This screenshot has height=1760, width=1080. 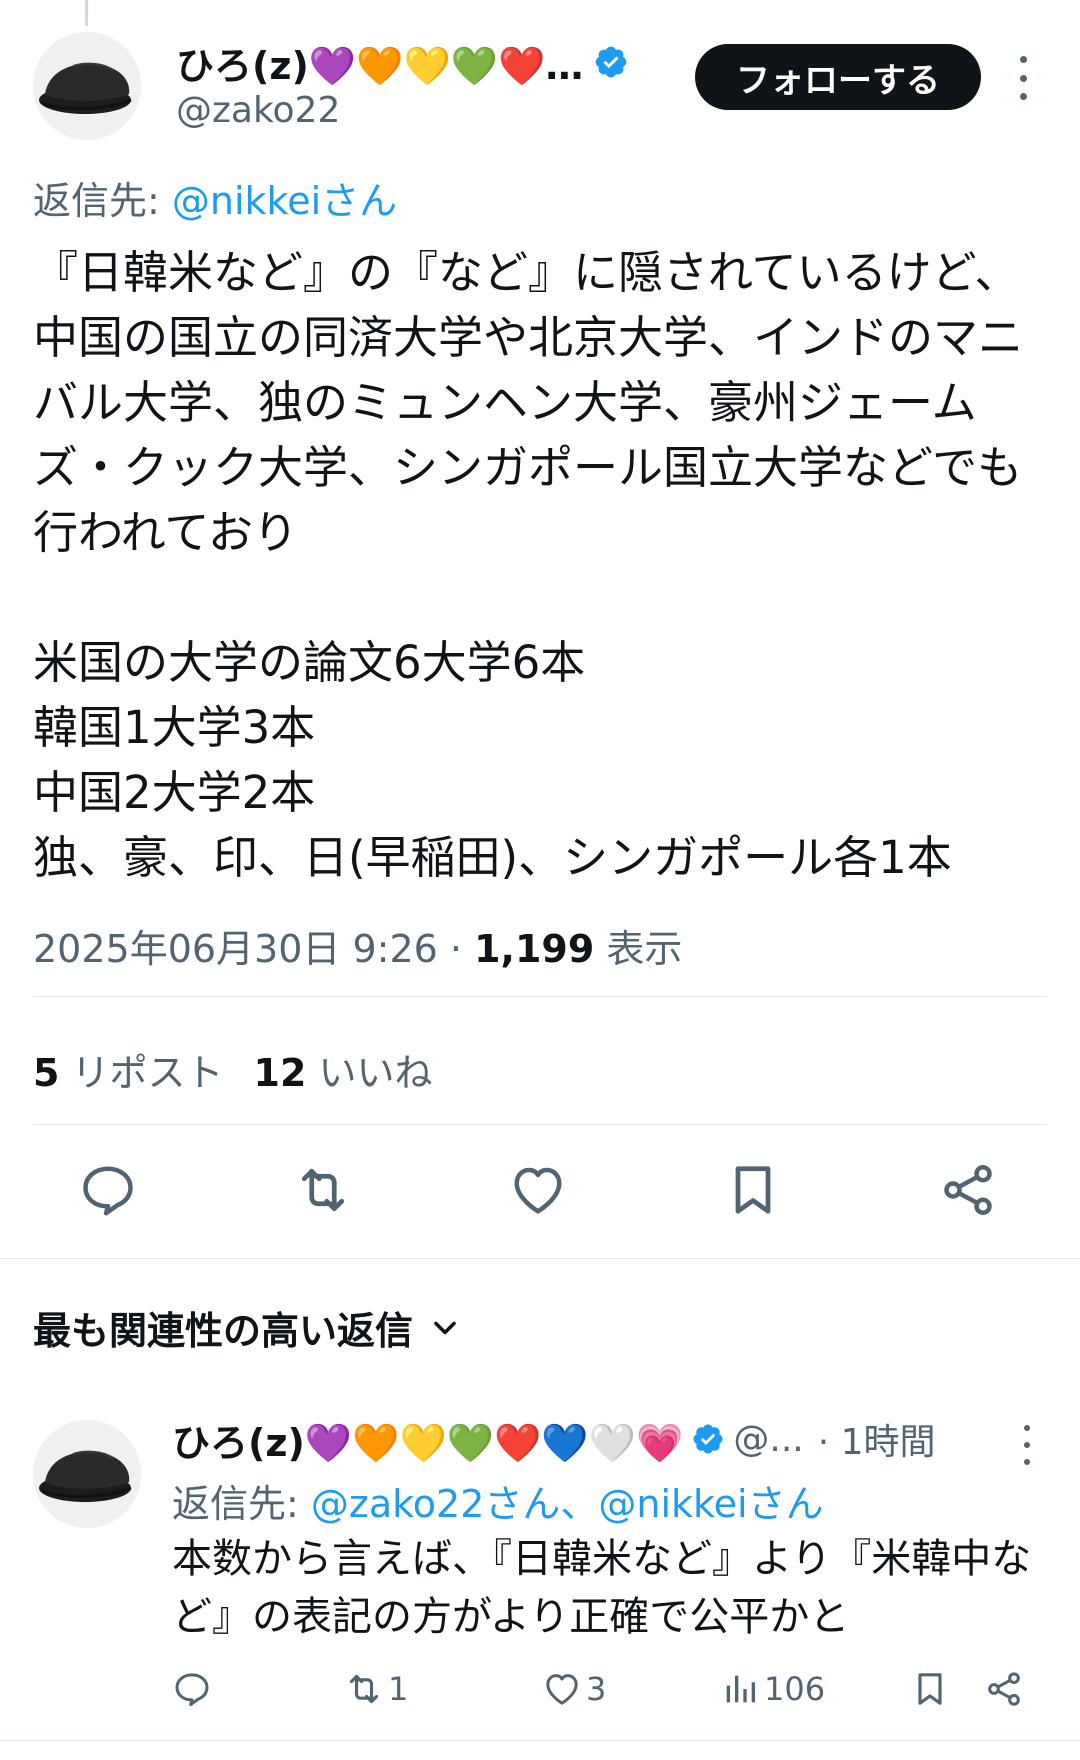 I want to click on likes-count: 12, so click(x=280, y=1073).